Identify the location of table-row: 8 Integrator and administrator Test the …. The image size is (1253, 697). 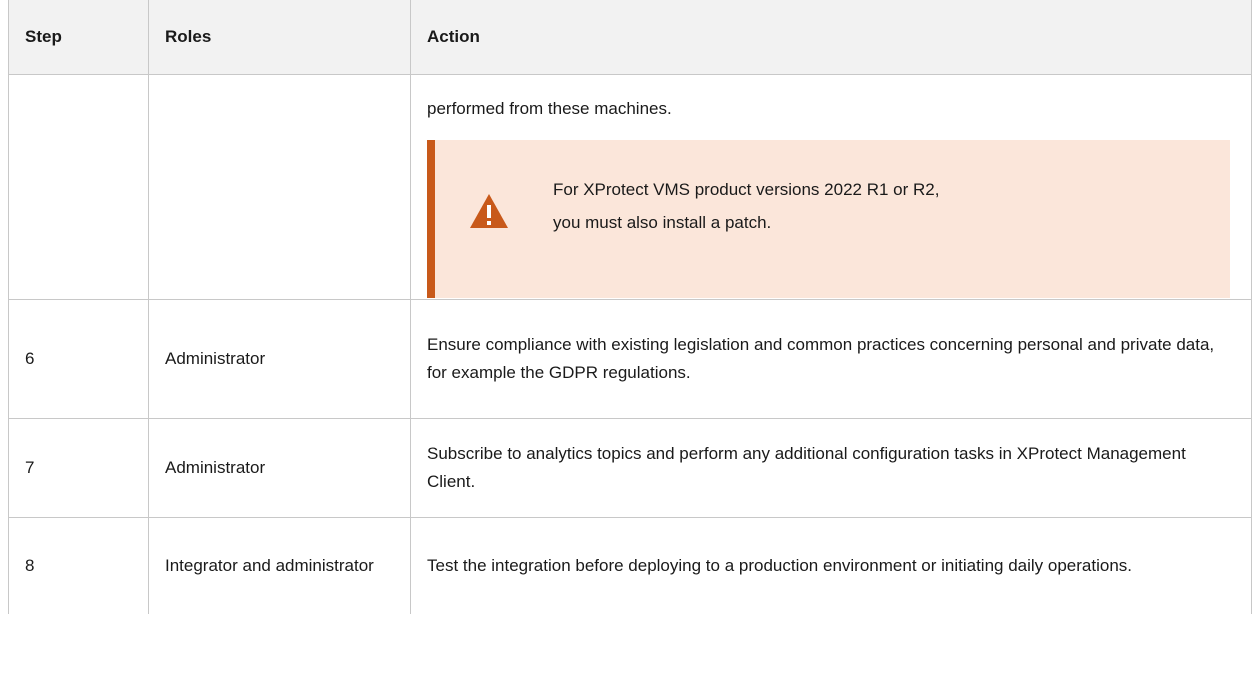
(630, 565).